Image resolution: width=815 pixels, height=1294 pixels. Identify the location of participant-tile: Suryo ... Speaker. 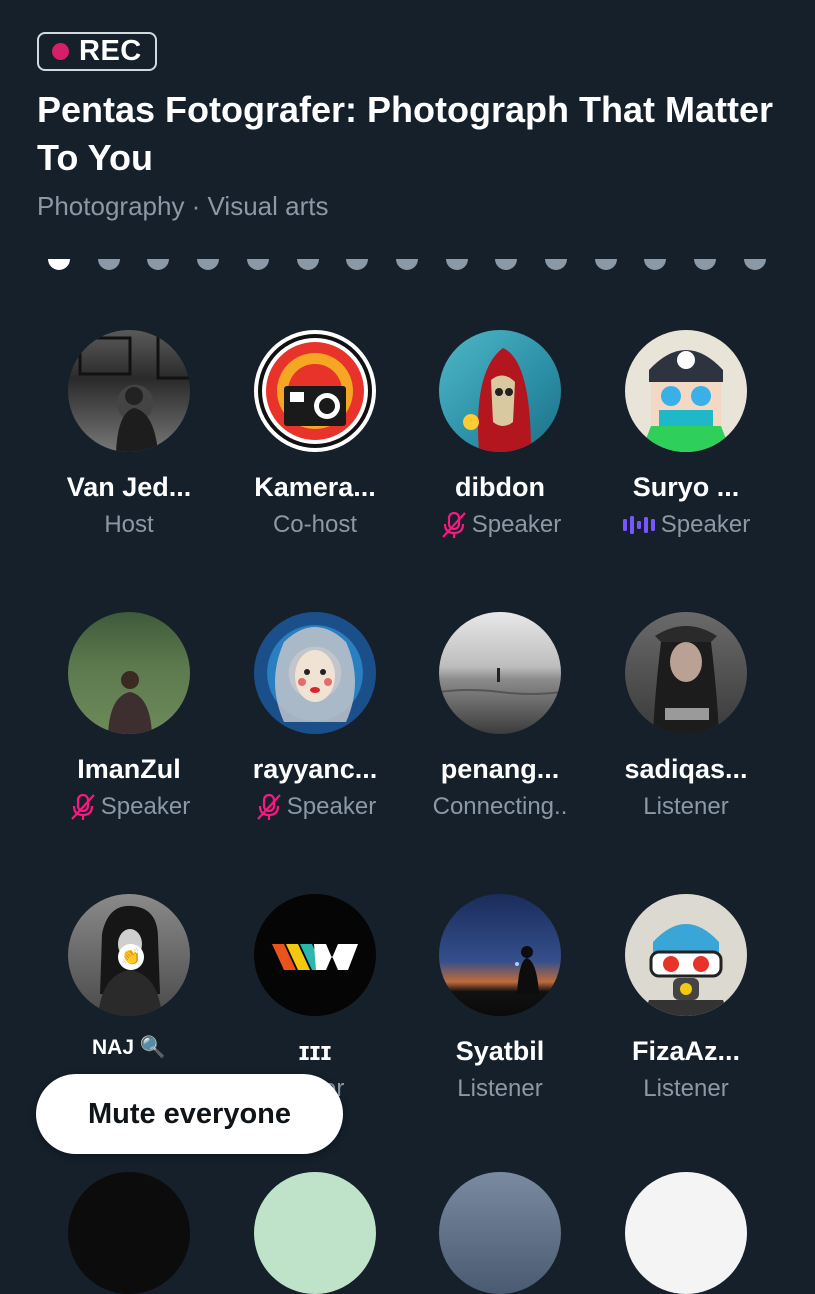
(686, 460).